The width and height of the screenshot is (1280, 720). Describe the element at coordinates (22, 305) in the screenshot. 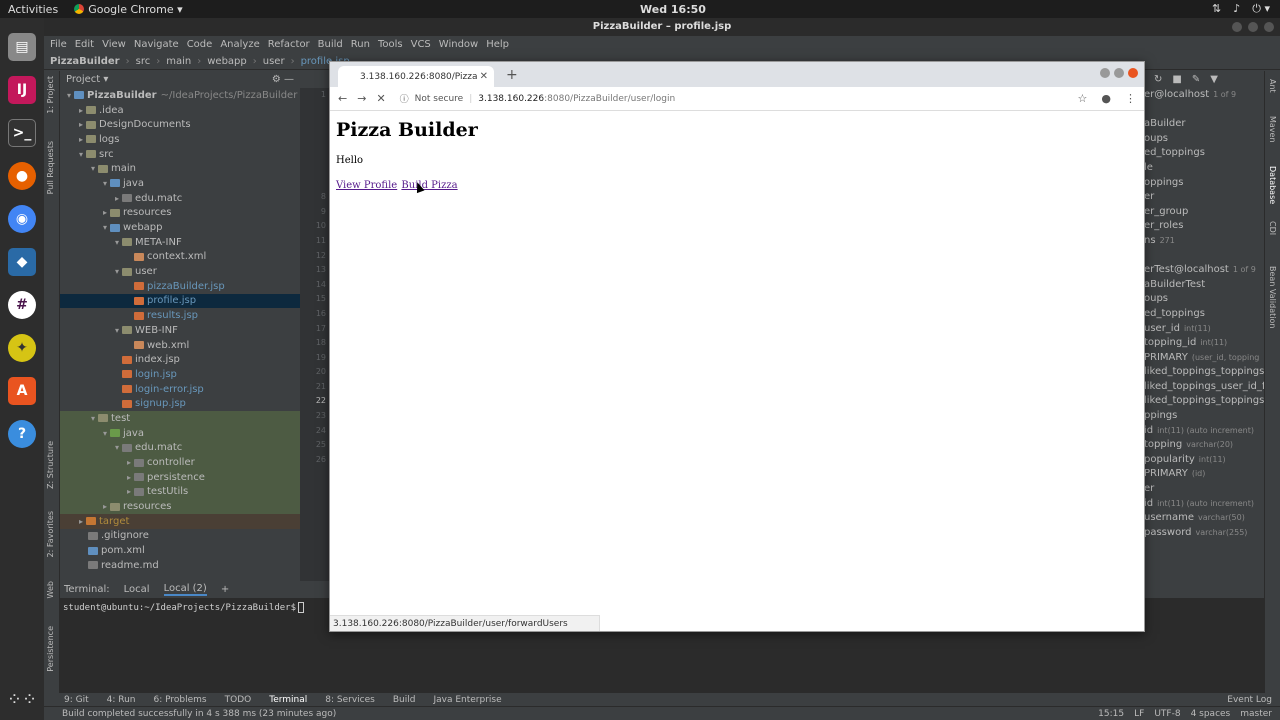

I see `slack-icon: #` at that location.